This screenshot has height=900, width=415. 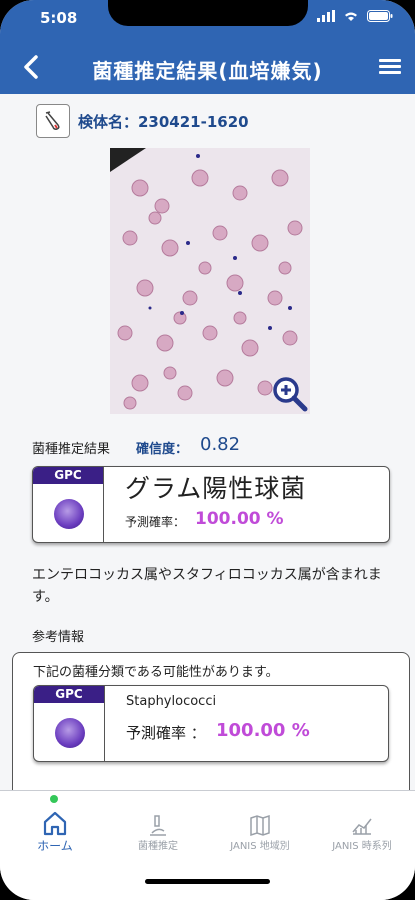 I want to click on reference-card: GPC Staphylococci 予測確率 ： 100.00 %, so click(x=211, y=723).